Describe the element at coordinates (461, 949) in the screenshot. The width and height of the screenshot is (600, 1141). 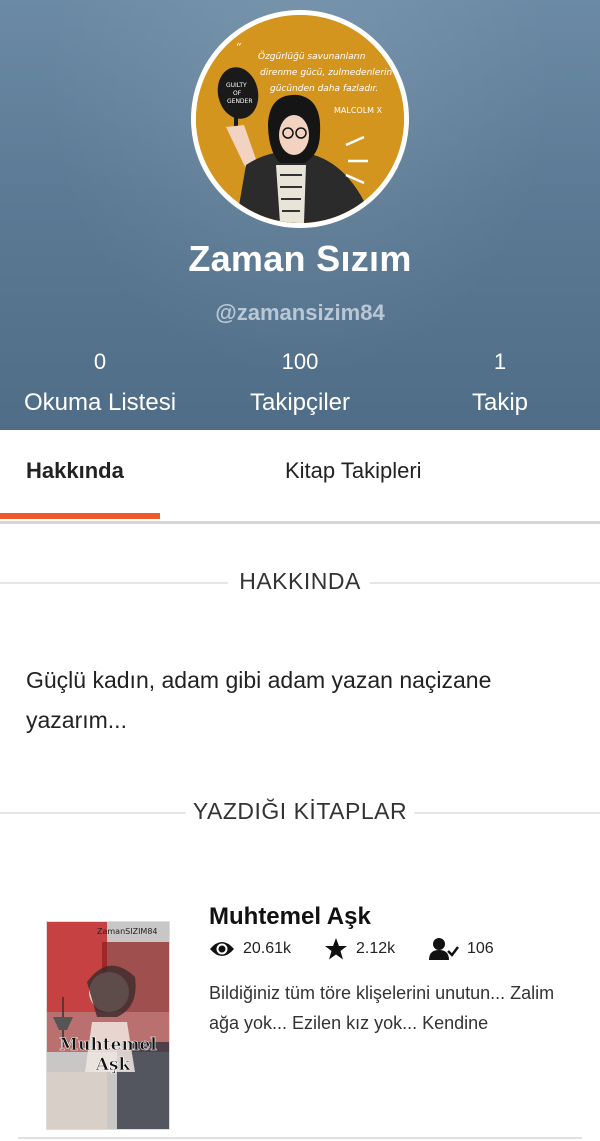
I see `followers-stat: 106` at that location.